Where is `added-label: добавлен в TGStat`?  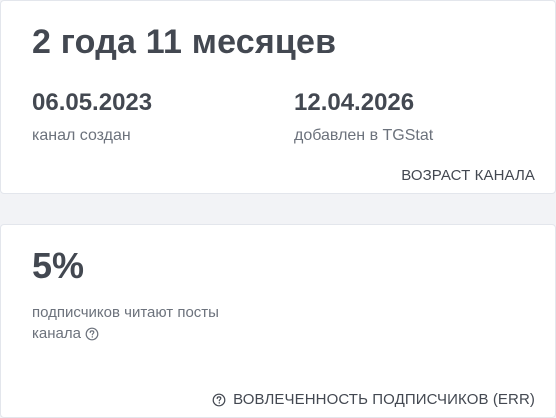
added-label: добавлен в TGStat is located at coordinates (364, 135).